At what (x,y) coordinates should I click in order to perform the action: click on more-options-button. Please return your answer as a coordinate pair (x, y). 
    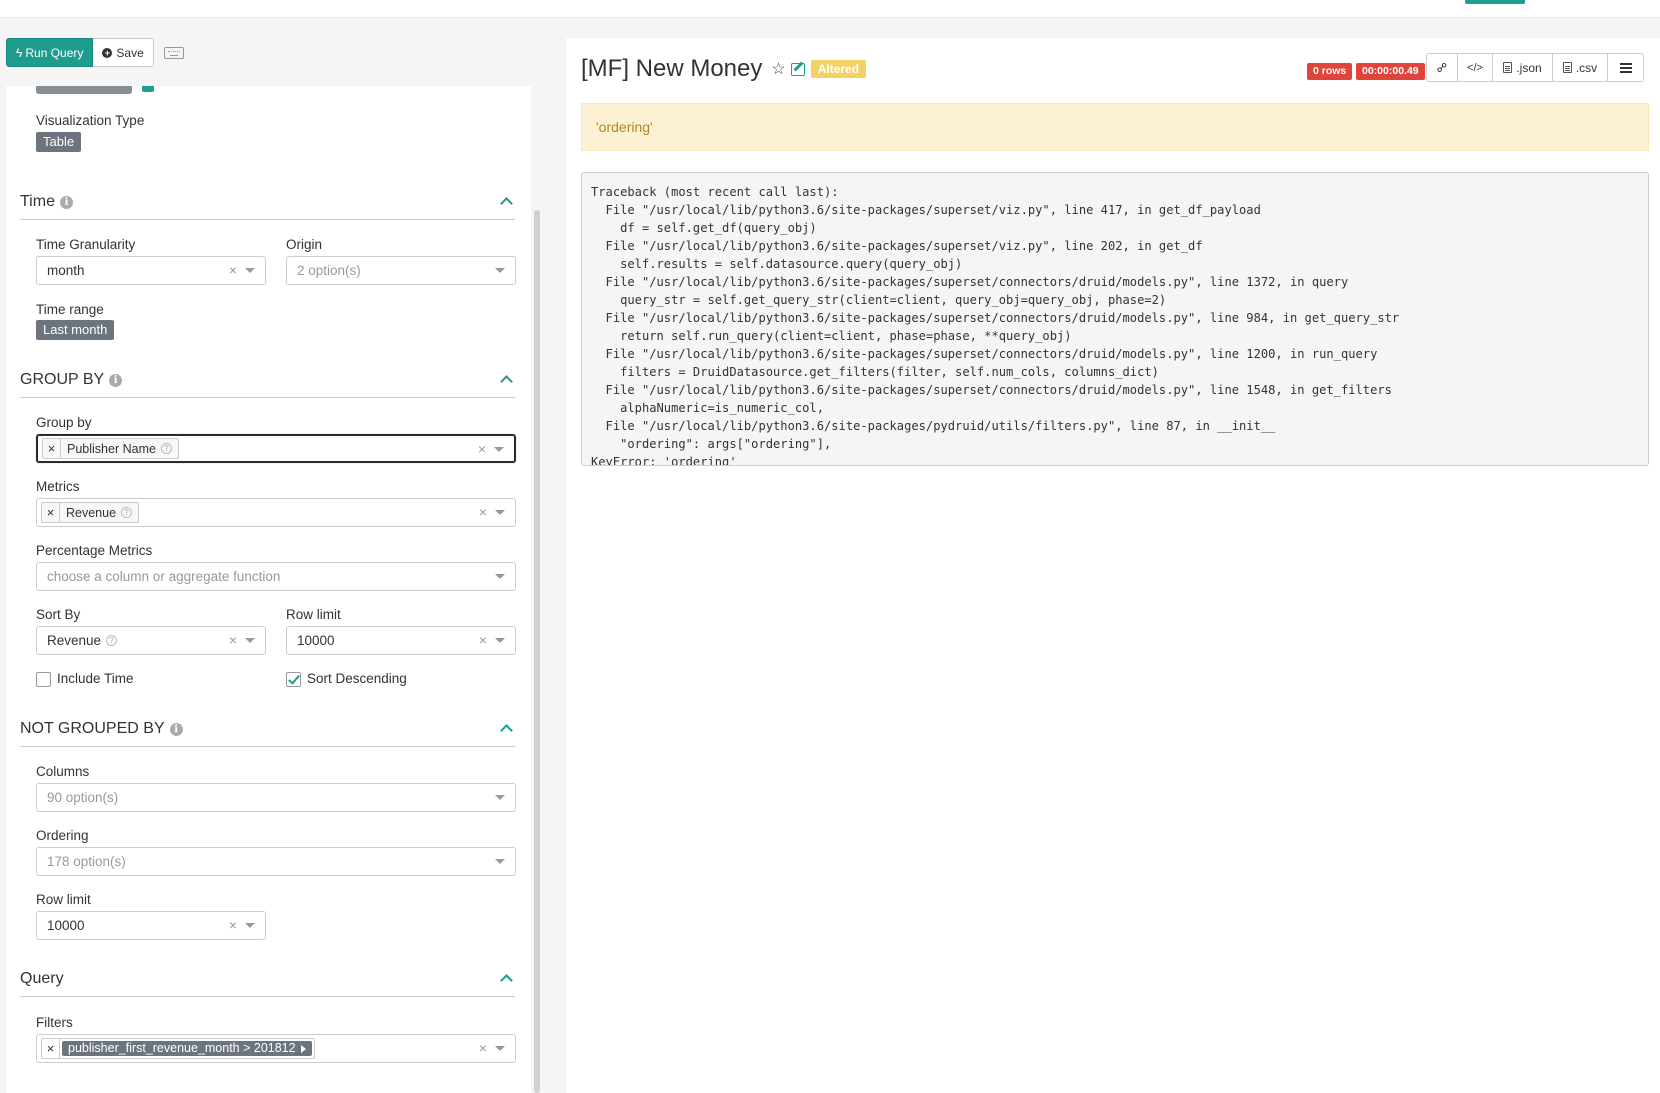
    Looking at the image, I should click on (1625, 67).